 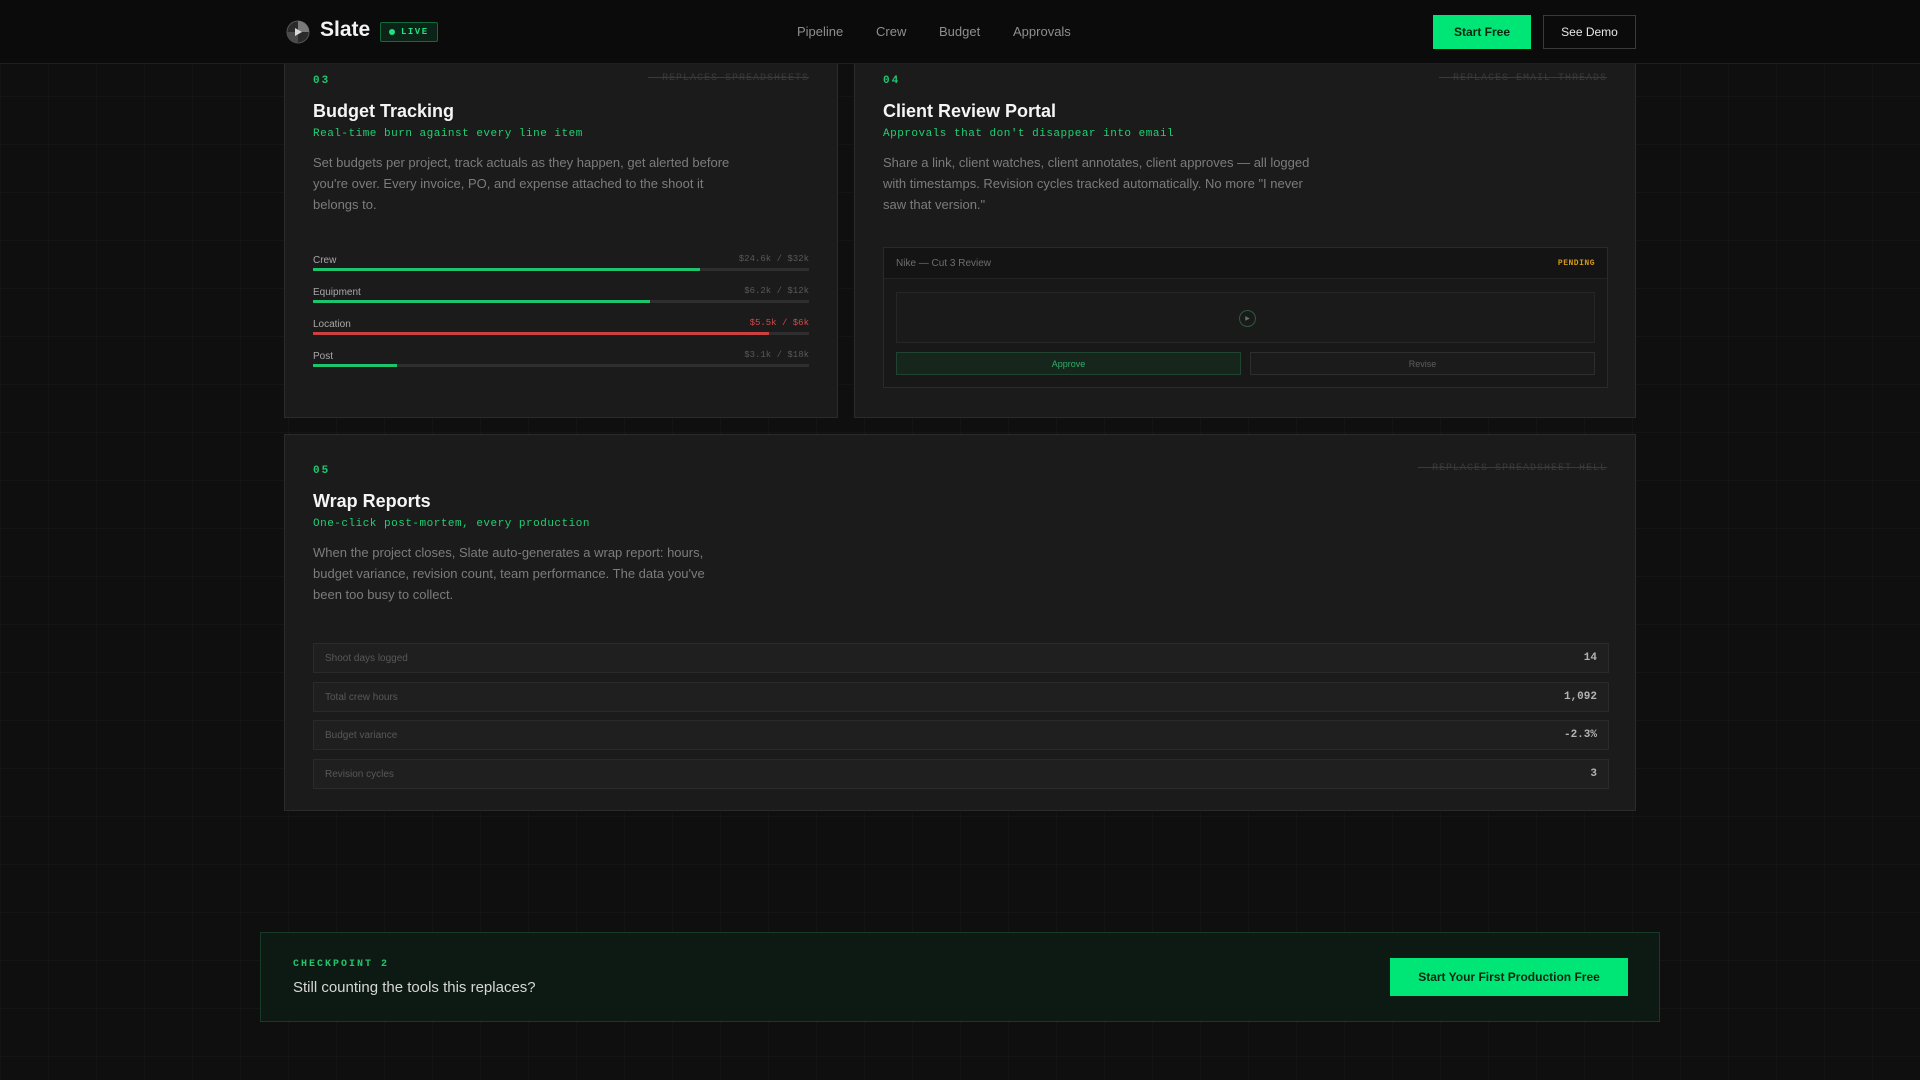 What do you see at coordinates (366, 658) in the screenshot?
I see `stat-label: Shoot days logged` at bounding box center [366, 658].